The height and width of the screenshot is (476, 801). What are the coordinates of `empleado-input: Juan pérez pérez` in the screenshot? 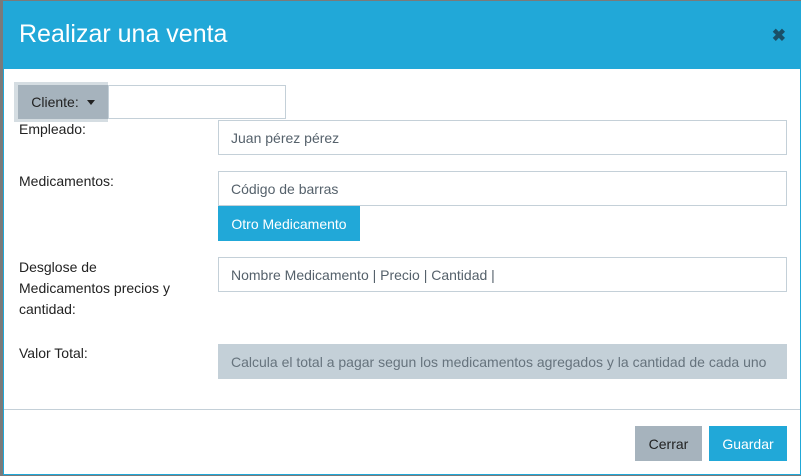 It's located at (502, 137).